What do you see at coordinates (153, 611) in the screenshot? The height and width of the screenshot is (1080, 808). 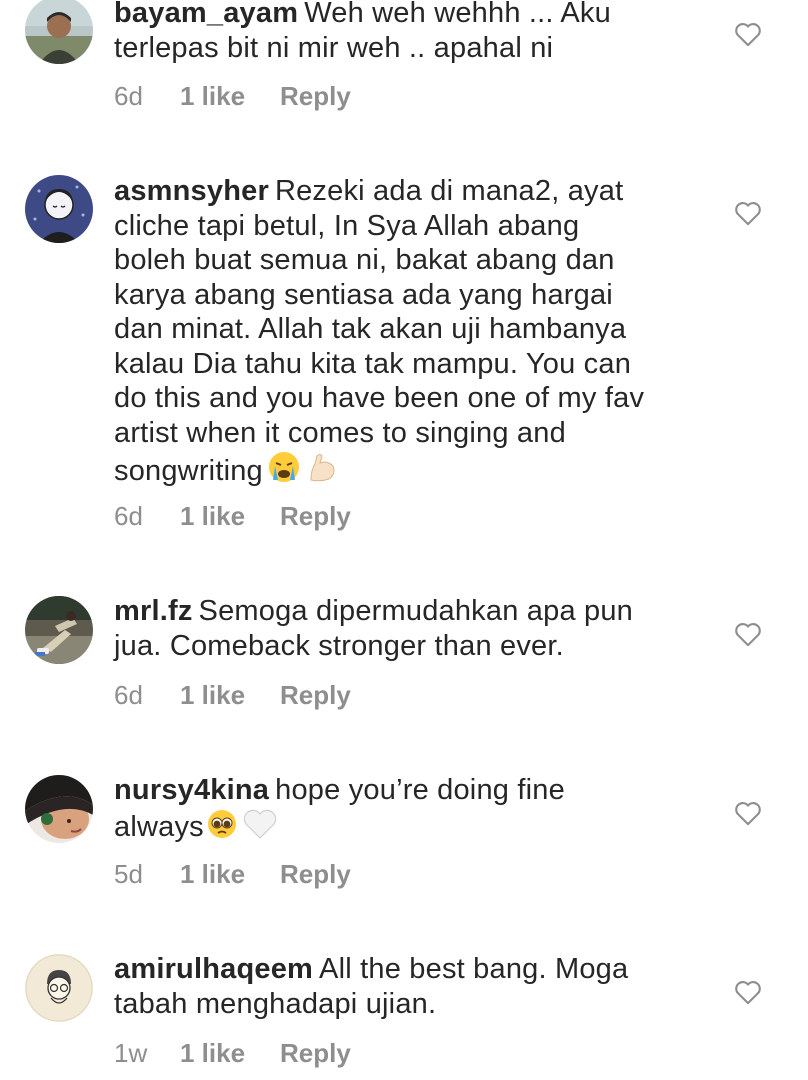 I see `comment-username: mrl.fz` at bounding box center [153, 611].